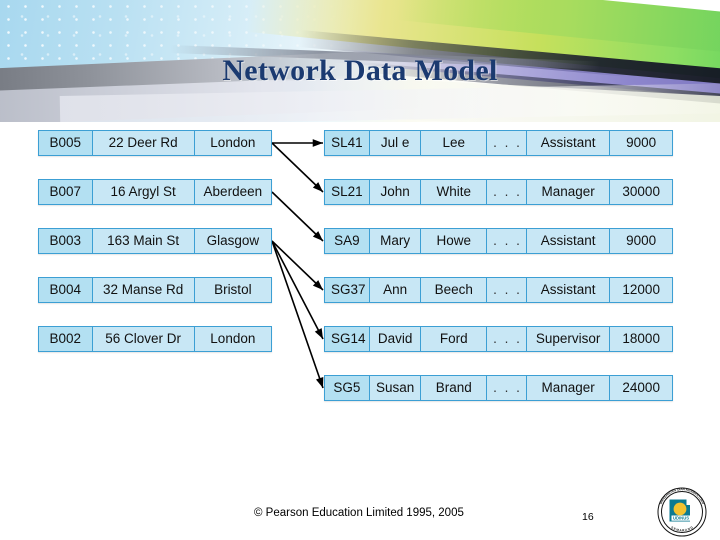 Image resolution: width=720 pixels, height=540 pixels. I want to click on branch-record-row: B003 163 Main St Glasgow, so click(155, 241).